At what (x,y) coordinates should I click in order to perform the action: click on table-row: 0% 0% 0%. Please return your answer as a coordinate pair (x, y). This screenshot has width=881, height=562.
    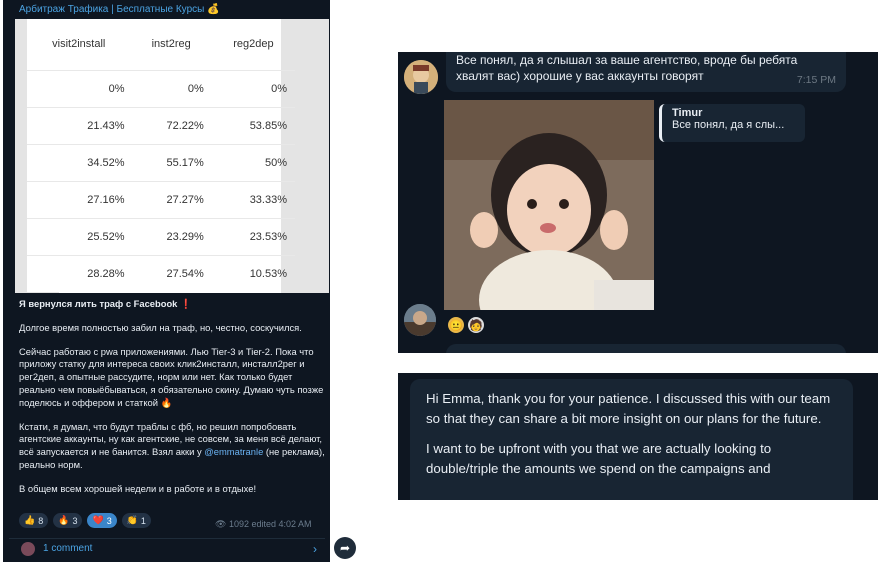
    Looking at the image, I should click on (161, 88).